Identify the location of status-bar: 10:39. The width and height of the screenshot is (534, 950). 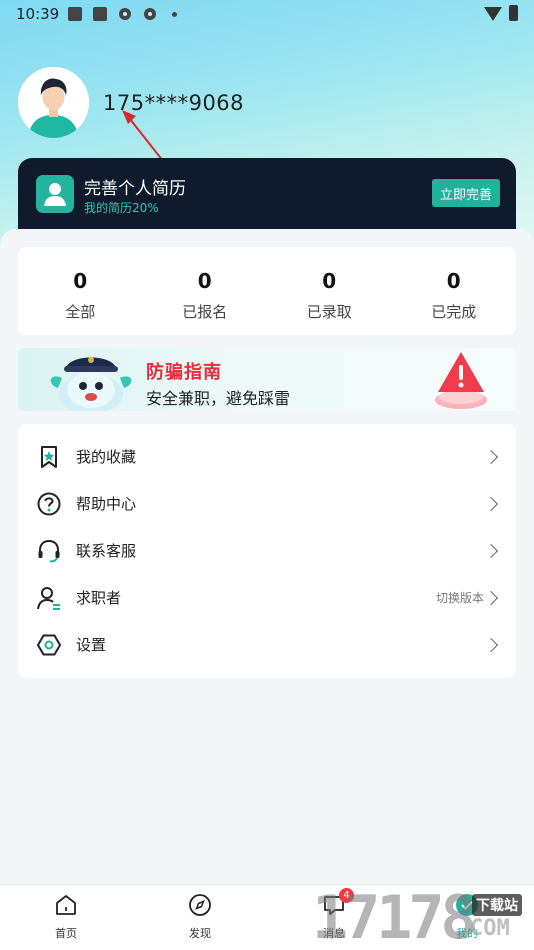
(267, 14).